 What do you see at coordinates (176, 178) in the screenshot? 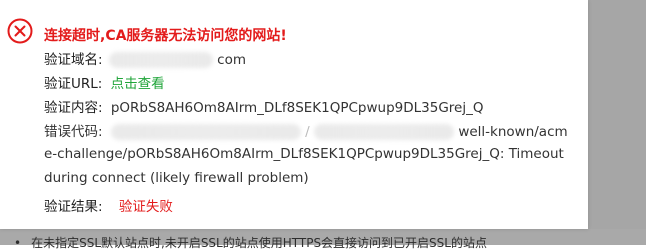
I see `error-code-line3: during connect (likely firewall problem)` at bounding box center [176, 178].